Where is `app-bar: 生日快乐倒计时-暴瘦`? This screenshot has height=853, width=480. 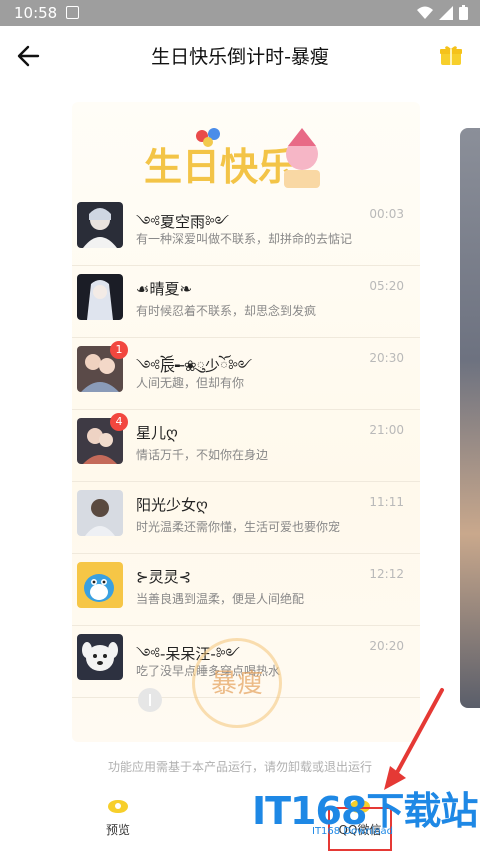
app-bar: 生日快乐倒计时-暴瘦 is located at coordinates (240, 56).